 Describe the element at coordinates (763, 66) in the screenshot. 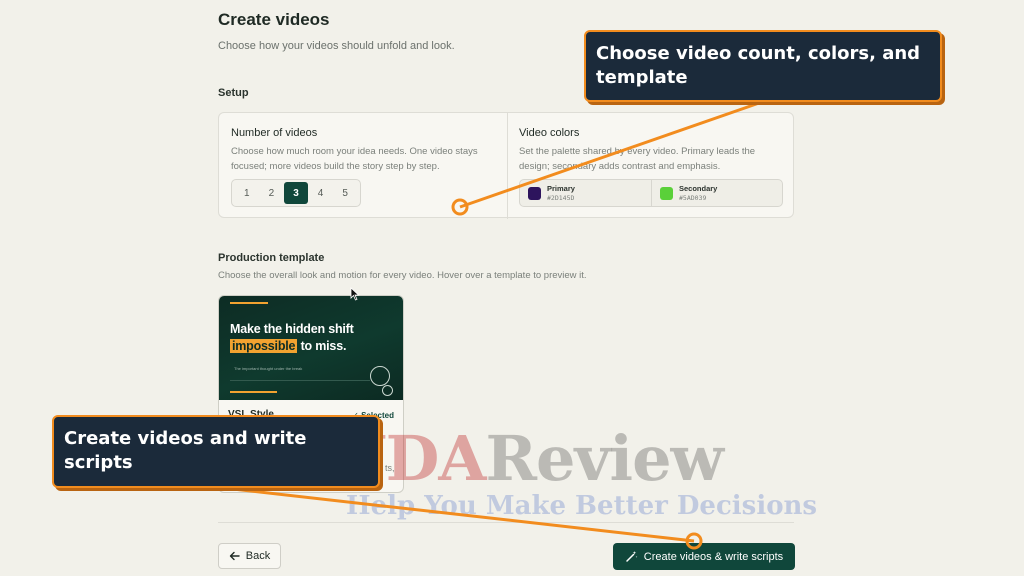

I see `callout-setup: Choose video count, colors, and template` at that location.